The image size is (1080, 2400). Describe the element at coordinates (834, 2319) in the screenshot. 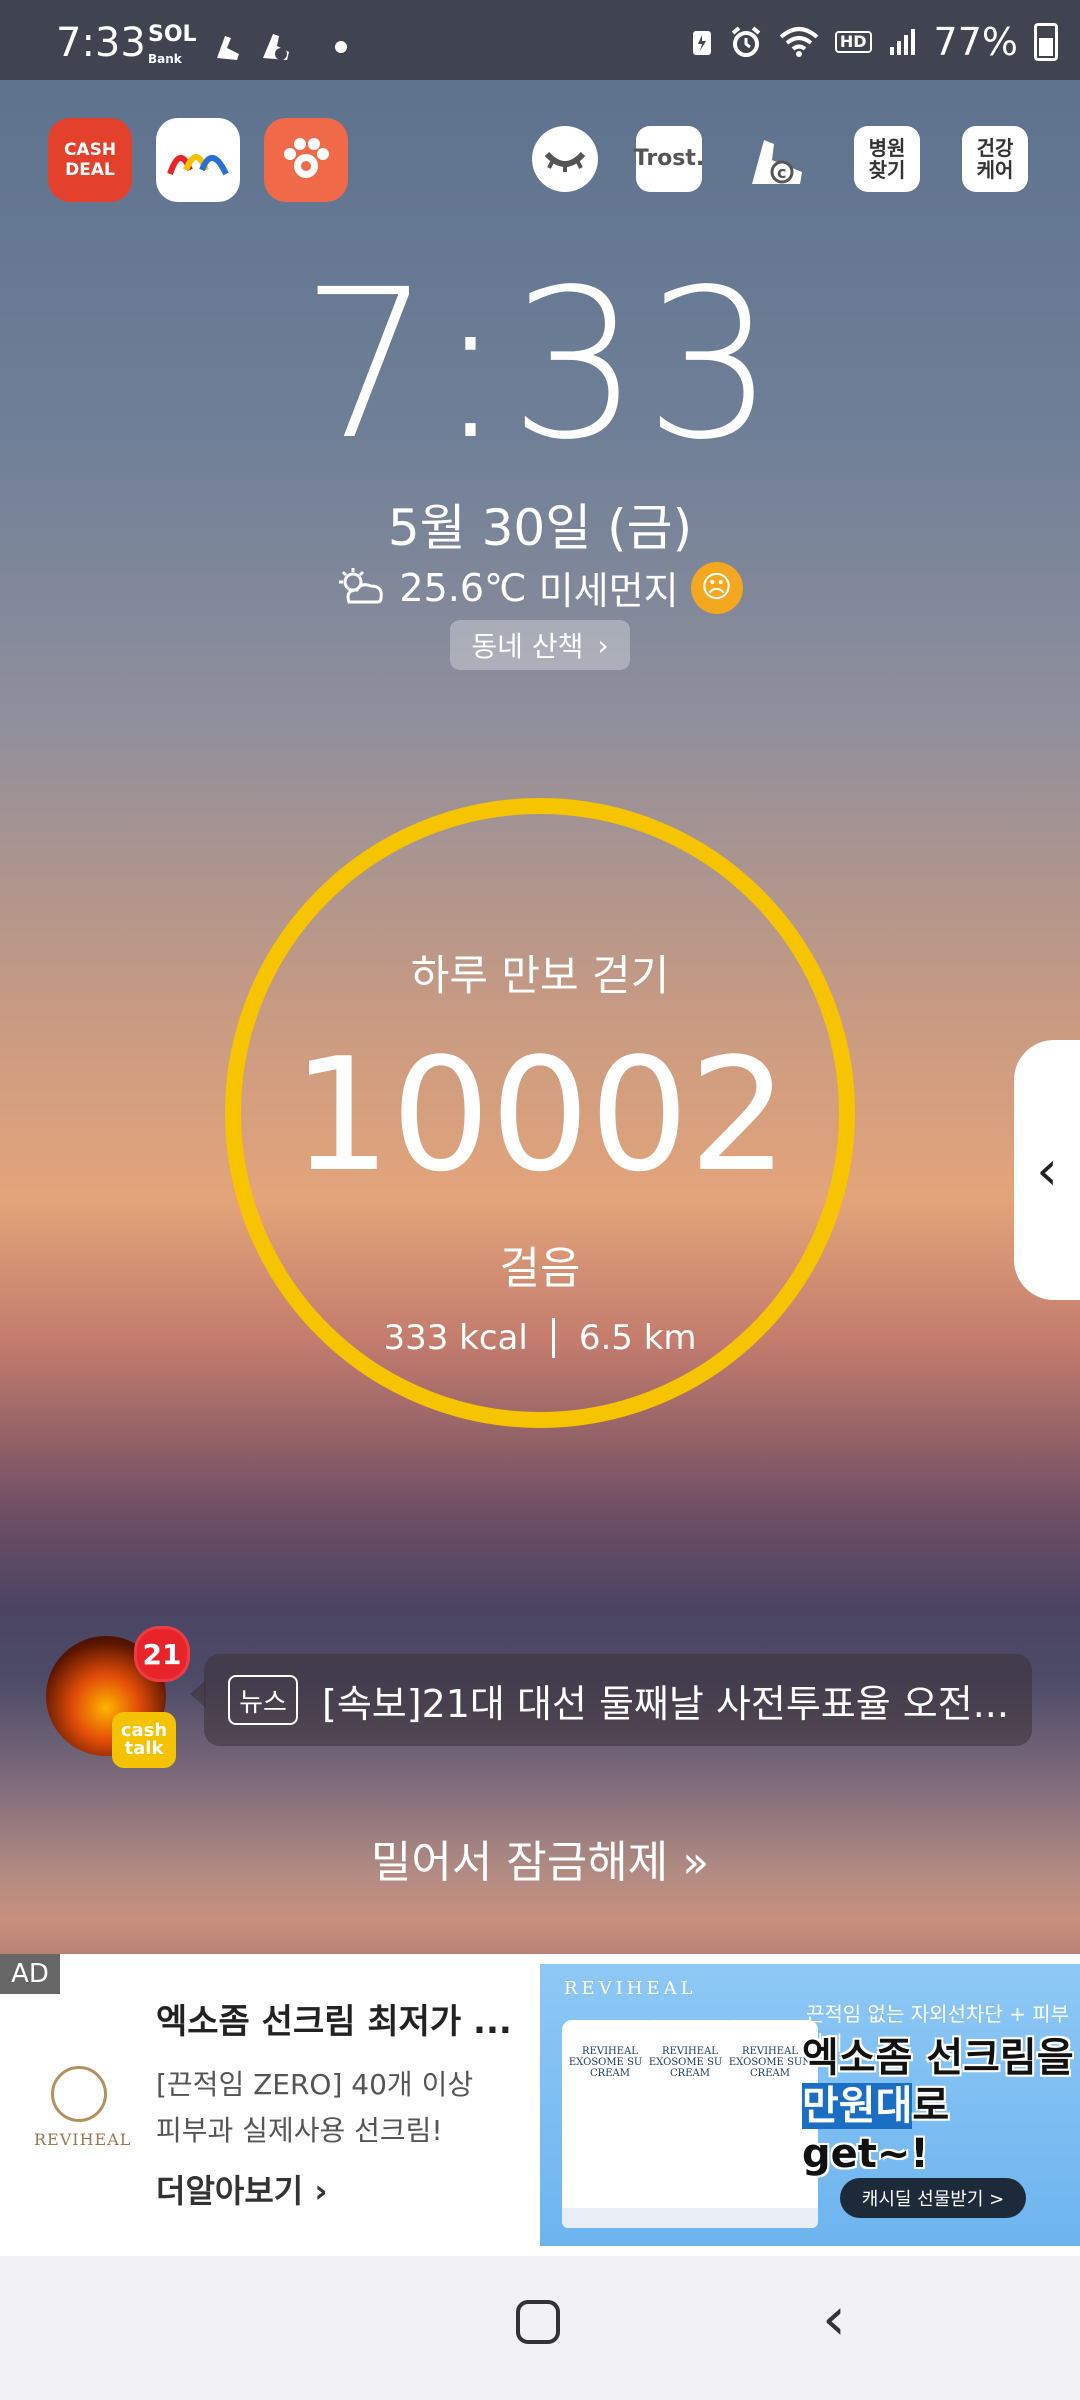

I see `back-button: ‹` at that location.